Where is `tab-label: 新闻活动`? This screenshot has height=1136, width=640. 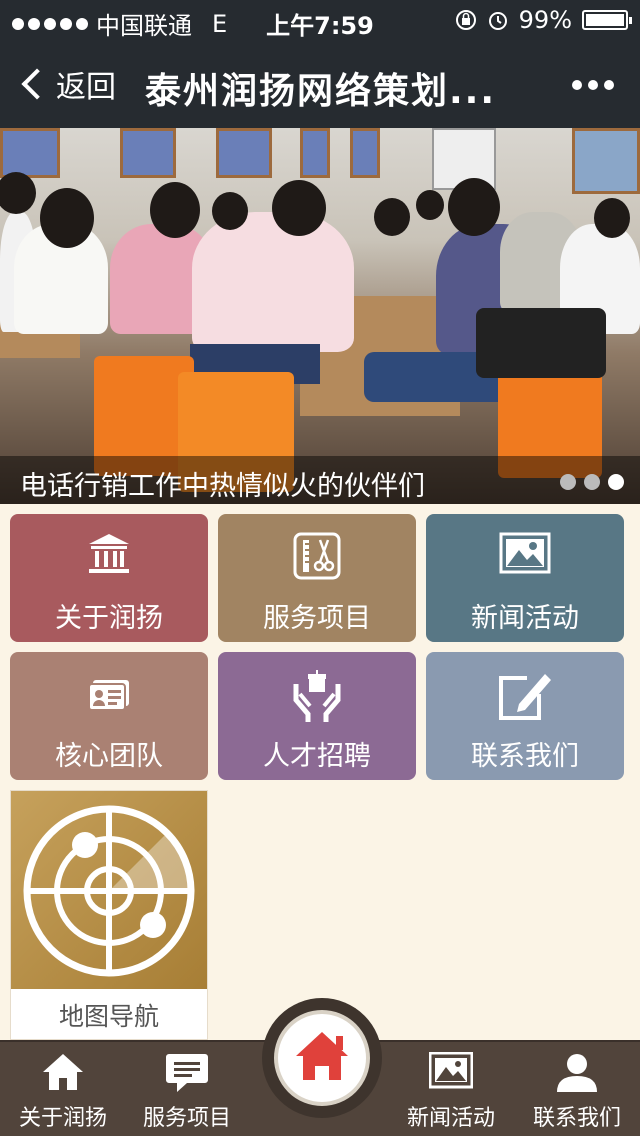 tab-label: 新闻活动 is located at coordinates (450, 1118).